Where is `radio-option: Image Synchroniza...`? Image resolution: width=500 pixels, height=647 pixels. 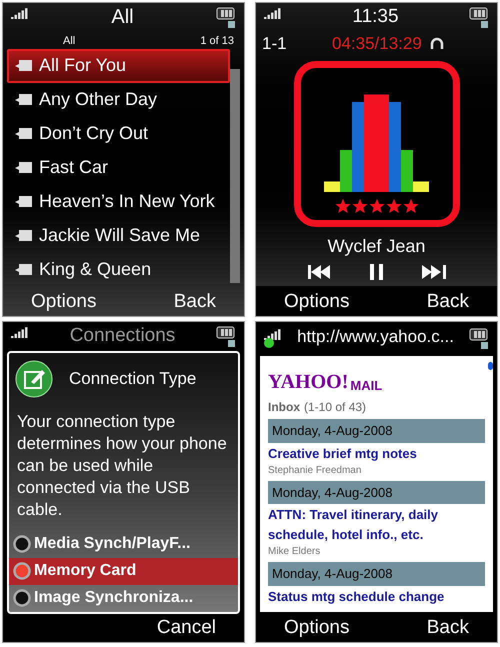
radio-option: Image Synchroniza... is located at coordinates (123, 598).